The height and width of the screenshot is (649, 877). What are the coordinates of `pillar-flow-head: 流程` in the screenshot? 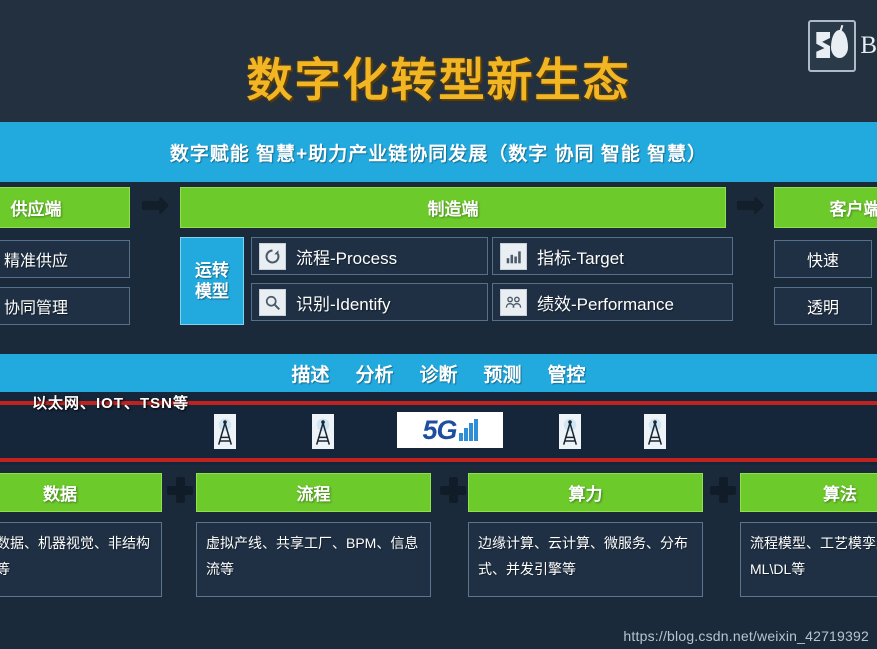 It's located at (313, 492).